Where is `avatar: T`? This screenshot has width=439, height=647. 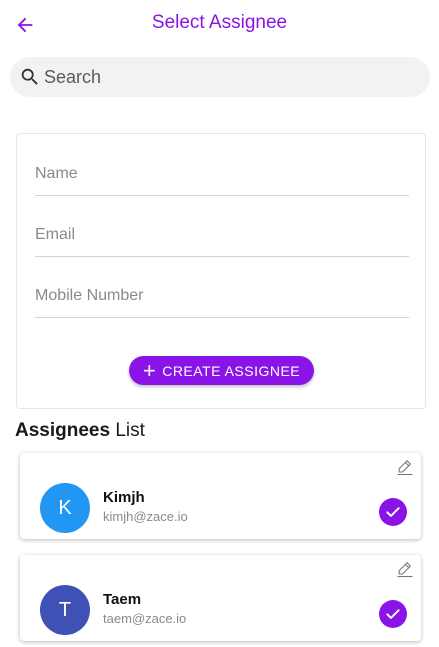 avatar: T is located at coordinates (65, 610).